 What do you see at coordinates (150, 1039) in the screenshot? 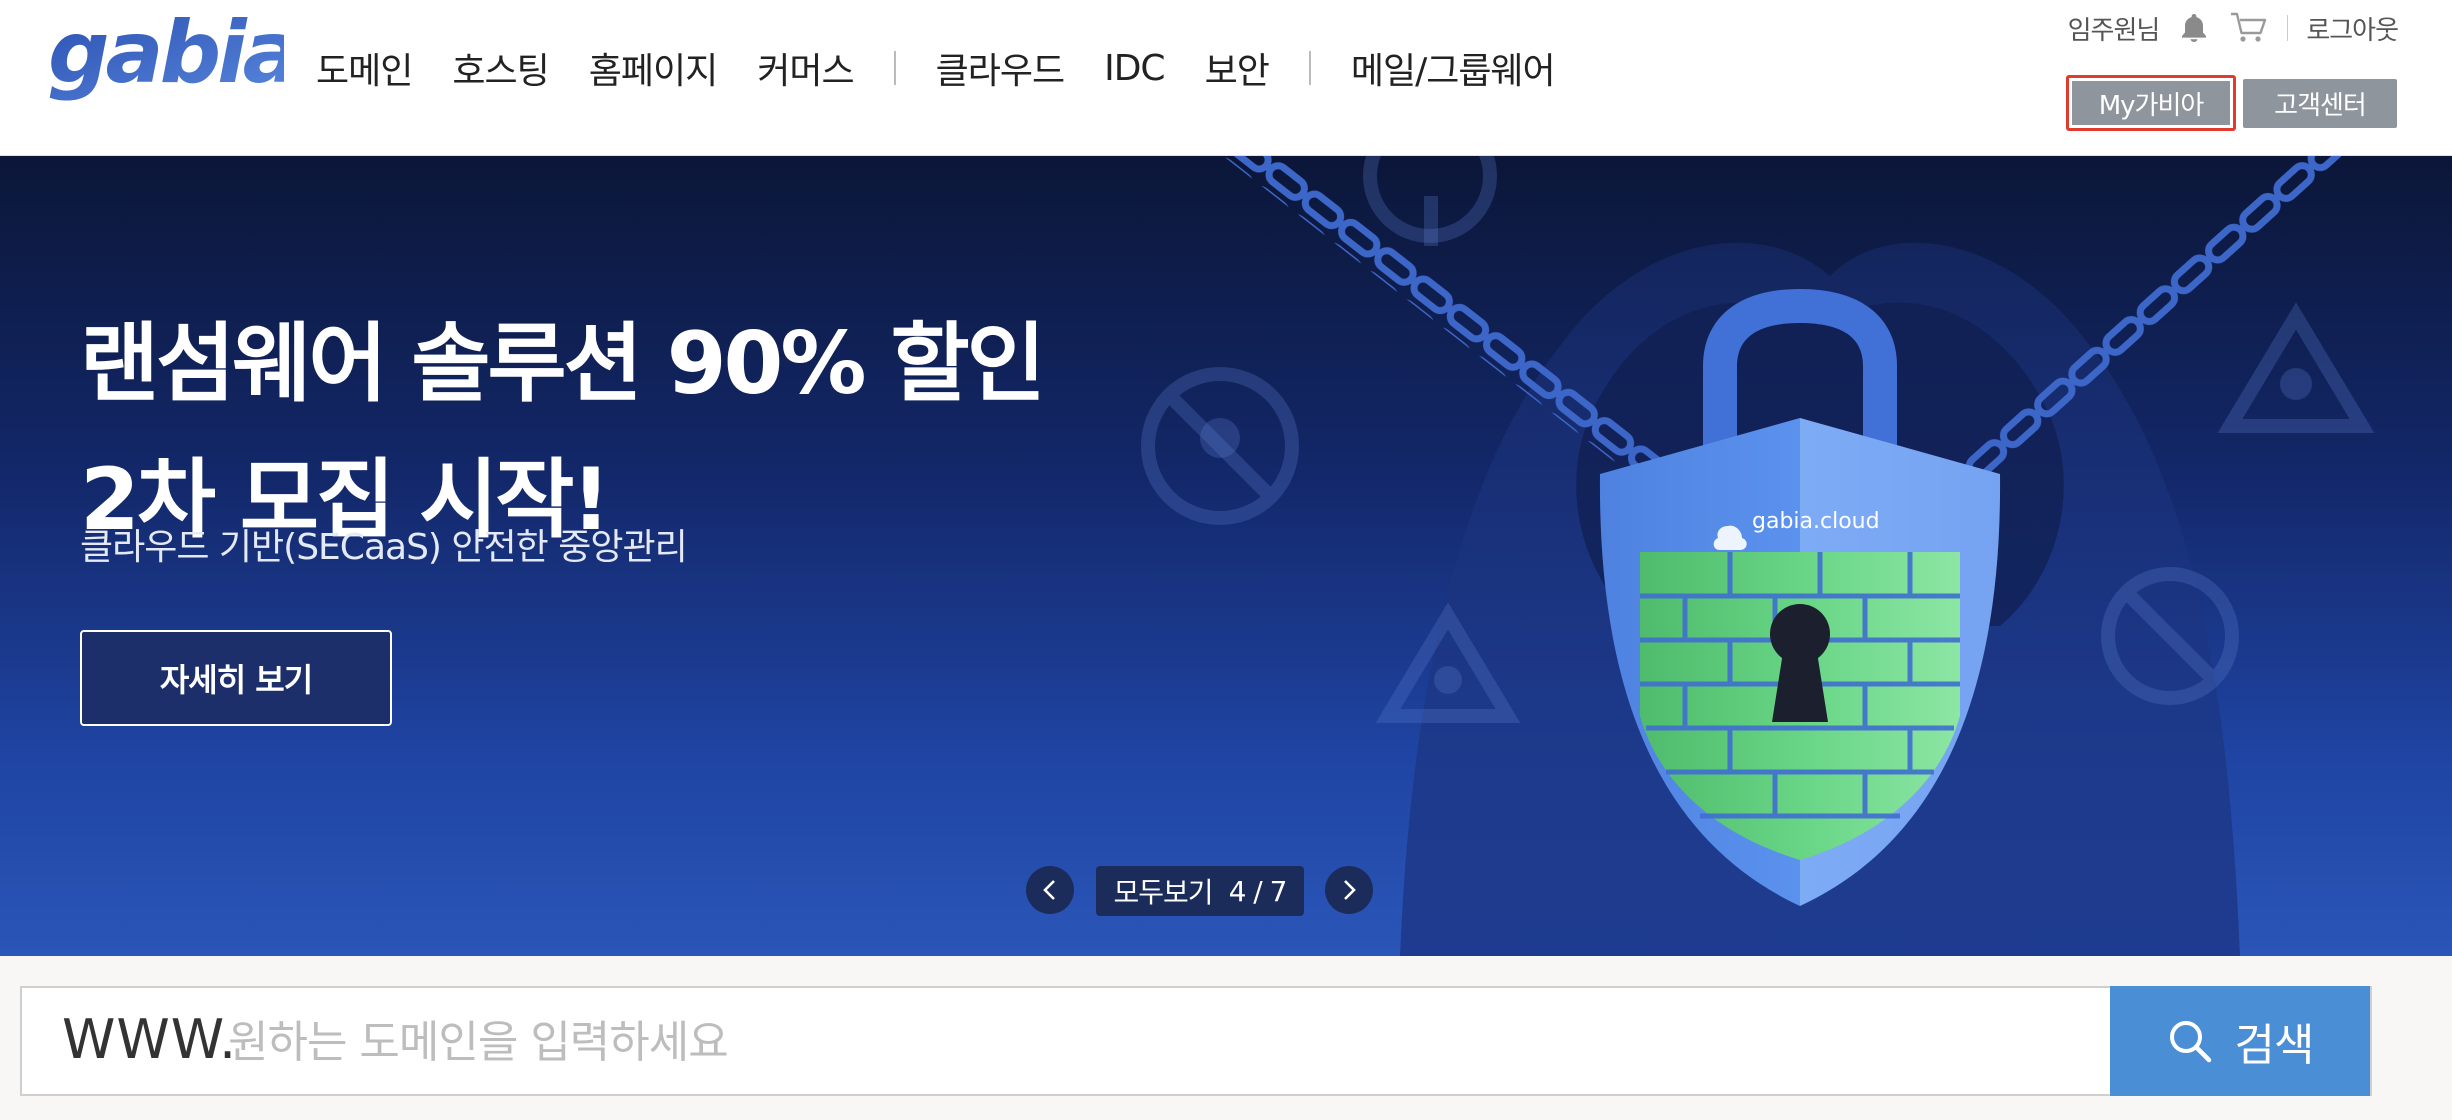
I see `www-prefix: WWW.` at bounding box center [150, 1039].